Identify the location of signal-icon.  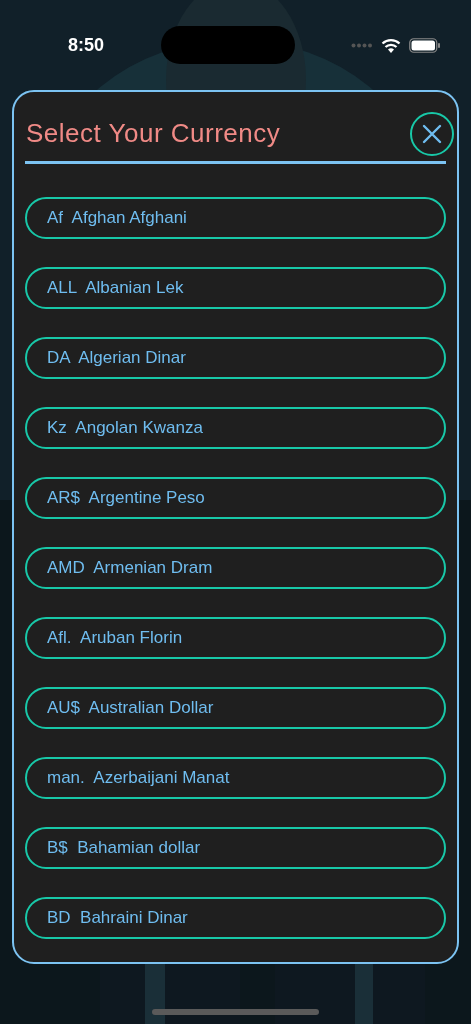
(362, 45).